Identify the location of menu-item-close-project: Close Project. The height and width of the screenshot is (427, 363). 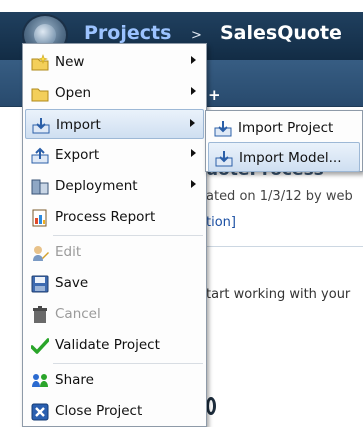
(114, 411).